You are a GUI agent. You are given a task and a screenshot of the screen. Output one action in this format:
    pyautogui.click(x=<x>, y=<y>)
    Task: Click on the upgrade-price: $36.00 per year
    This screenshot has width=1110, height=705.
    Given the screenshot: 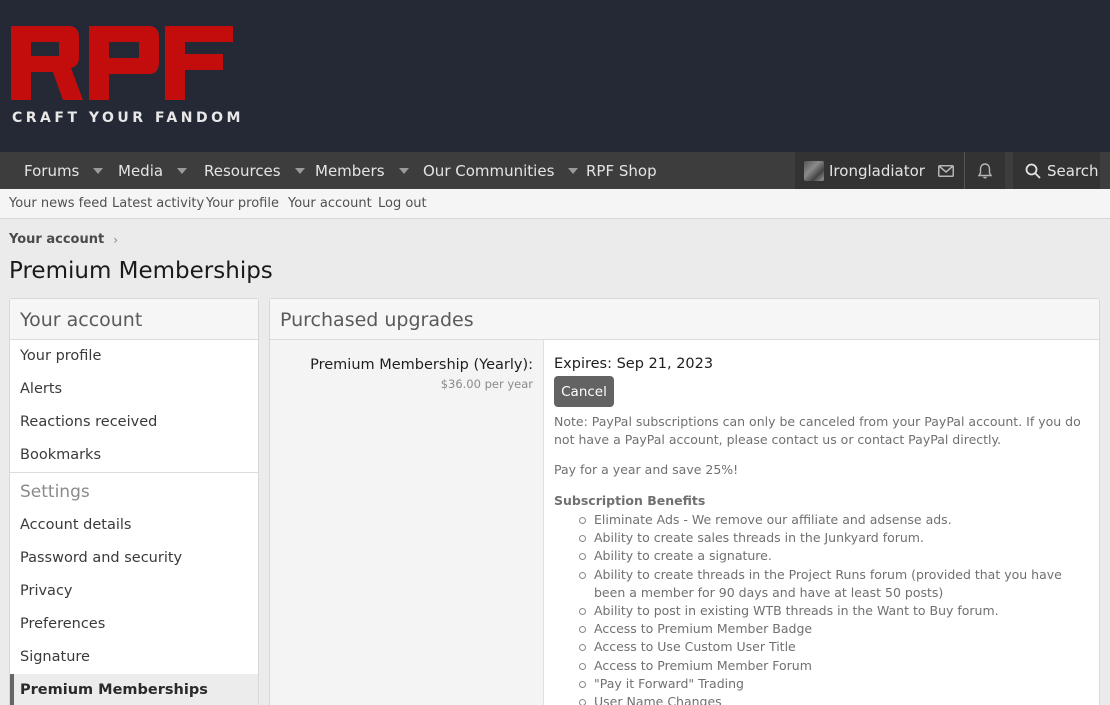 What is the action you would take?
    pyautogui.click(x=486, y=384)
    